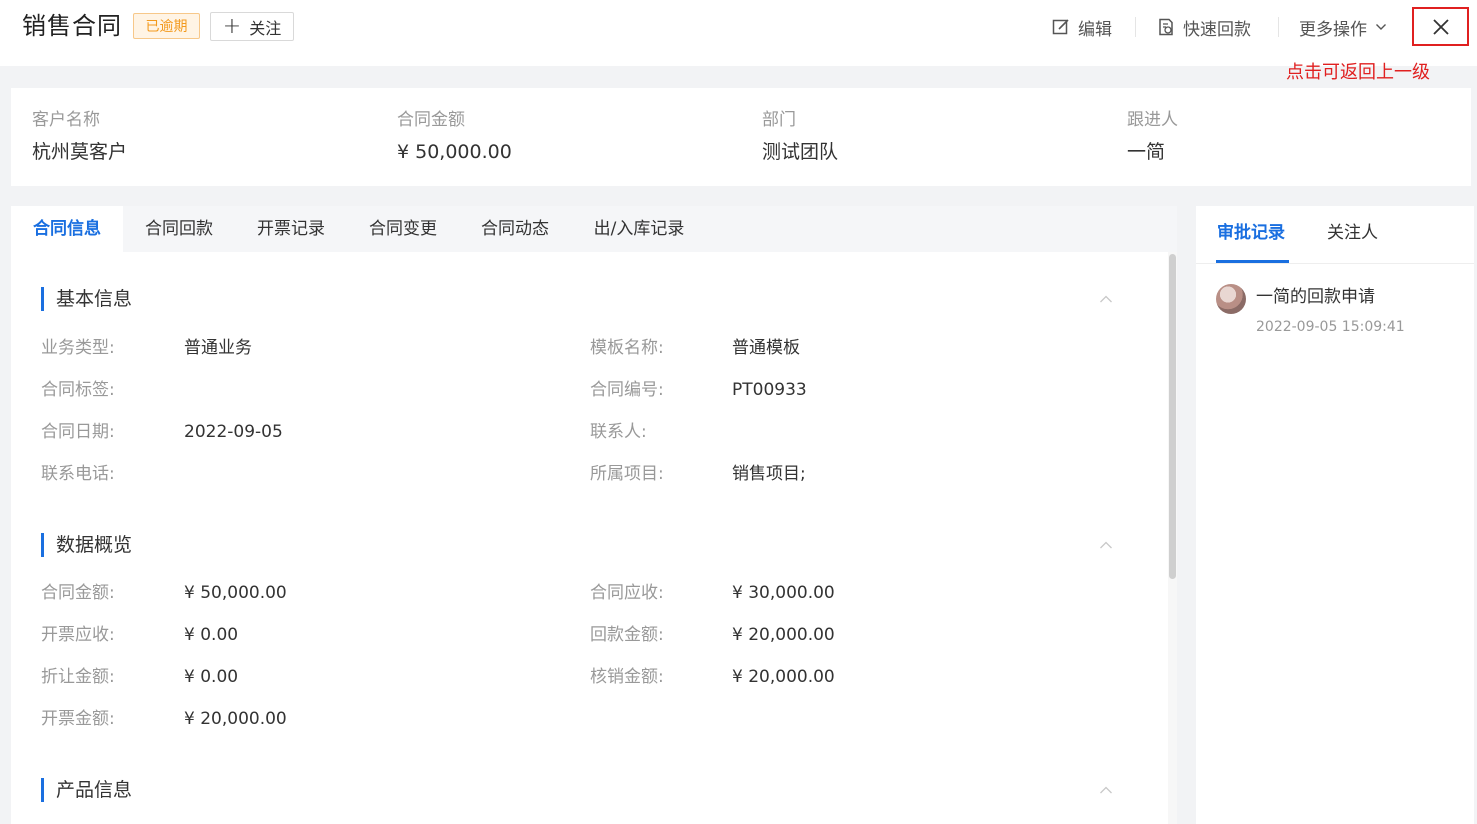 The height and width of the screenshot is (824, 1477). What do you see at coordinates (769, 474) in the screenshot?
I see `field-value: 销售项目;` at bounding box center [769, 474].